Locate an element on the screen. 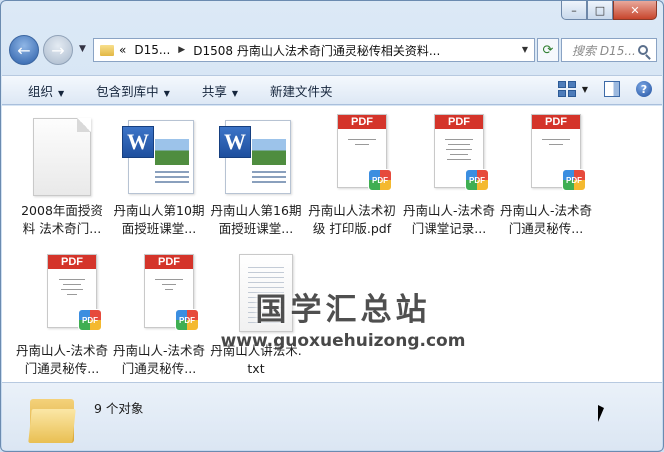 This screenshot has width=664, height=452. forward-button: → is located at coordinates (58, 50).